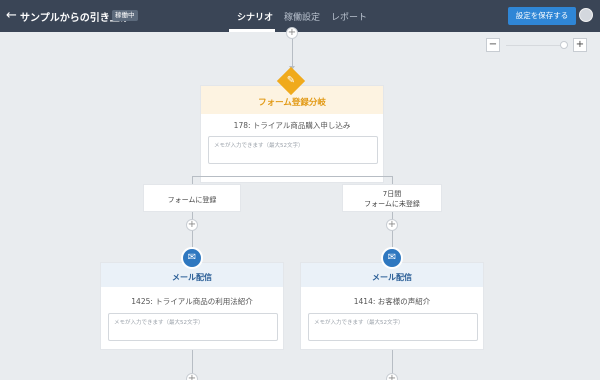  What do you see at coordinates (252, 30) in the screenshot?
I see `active-tab-indicator` at bounding box center [252, 30].